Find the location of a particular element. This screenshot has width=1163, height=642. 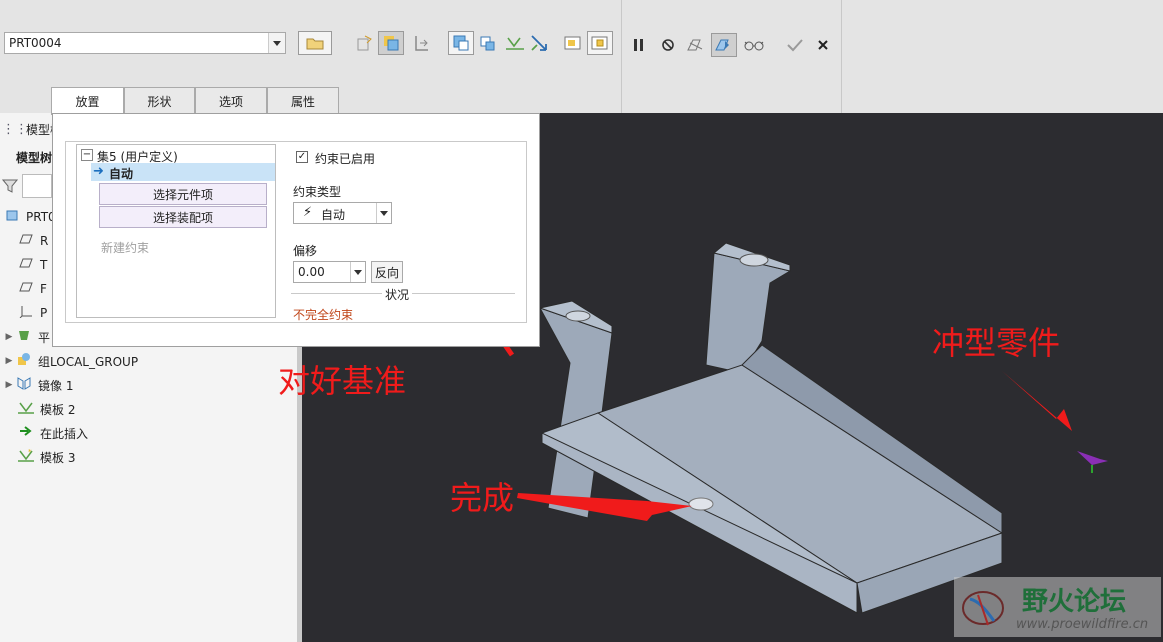

watermark-logo: 野火论坛 www.proewildfire.cn is located at coordinates (1057, 607).